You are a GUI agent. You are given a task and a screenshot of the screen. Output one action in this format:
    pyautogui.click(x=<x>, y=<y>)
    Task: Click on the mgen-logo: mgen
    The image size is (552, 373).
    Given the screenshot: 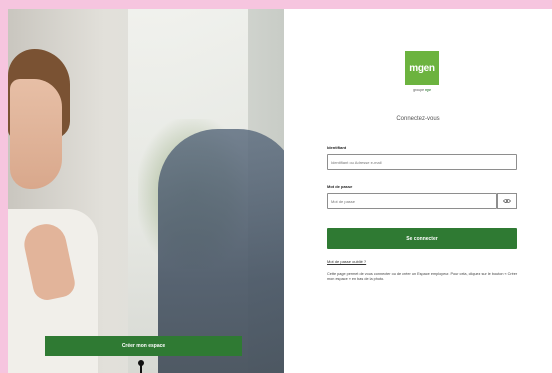 What is the action you would take?
    pyautogui.click(x=422, y=68)
    